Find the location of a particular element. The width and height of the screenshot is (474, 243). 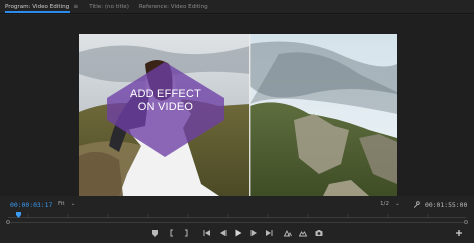

go-to-out-button is located at coordinates (269, 233).